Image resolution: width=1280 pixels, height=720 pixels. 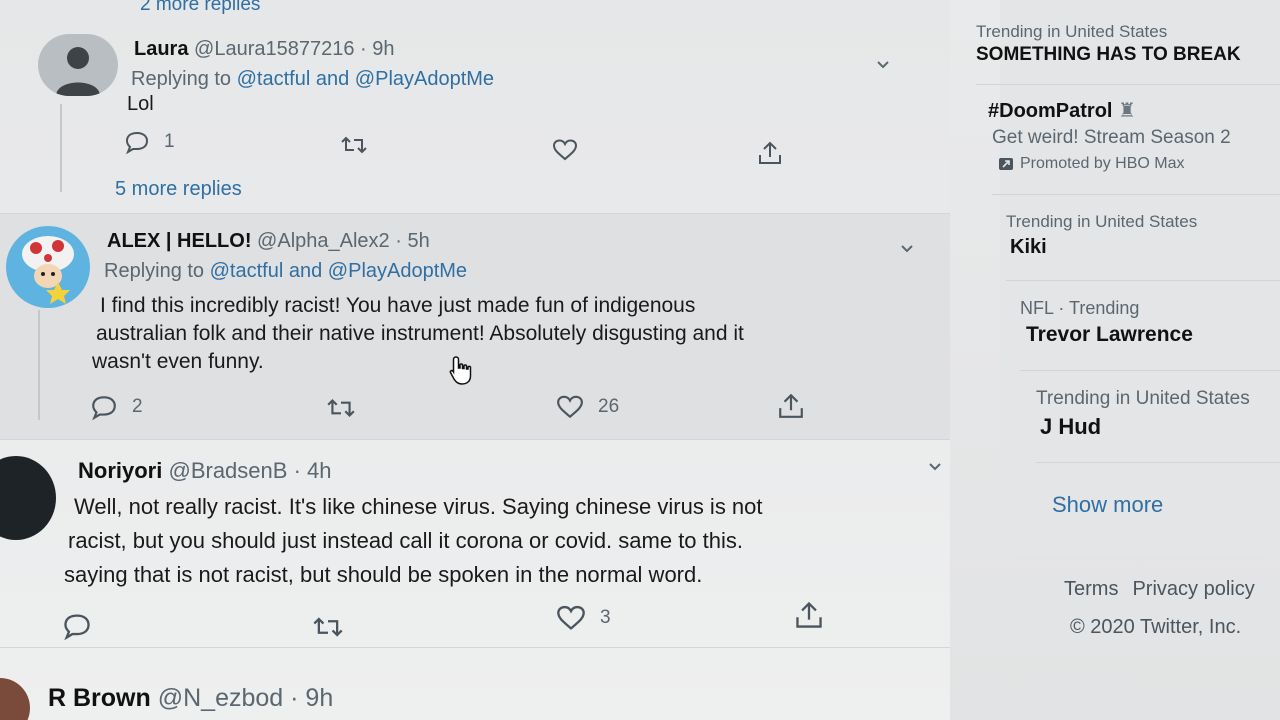 What do you see at coordinates (1109, 334) in the screenshot?
I see `trend-title: Trevor Lawrence` at bounding box center [1109, 334].